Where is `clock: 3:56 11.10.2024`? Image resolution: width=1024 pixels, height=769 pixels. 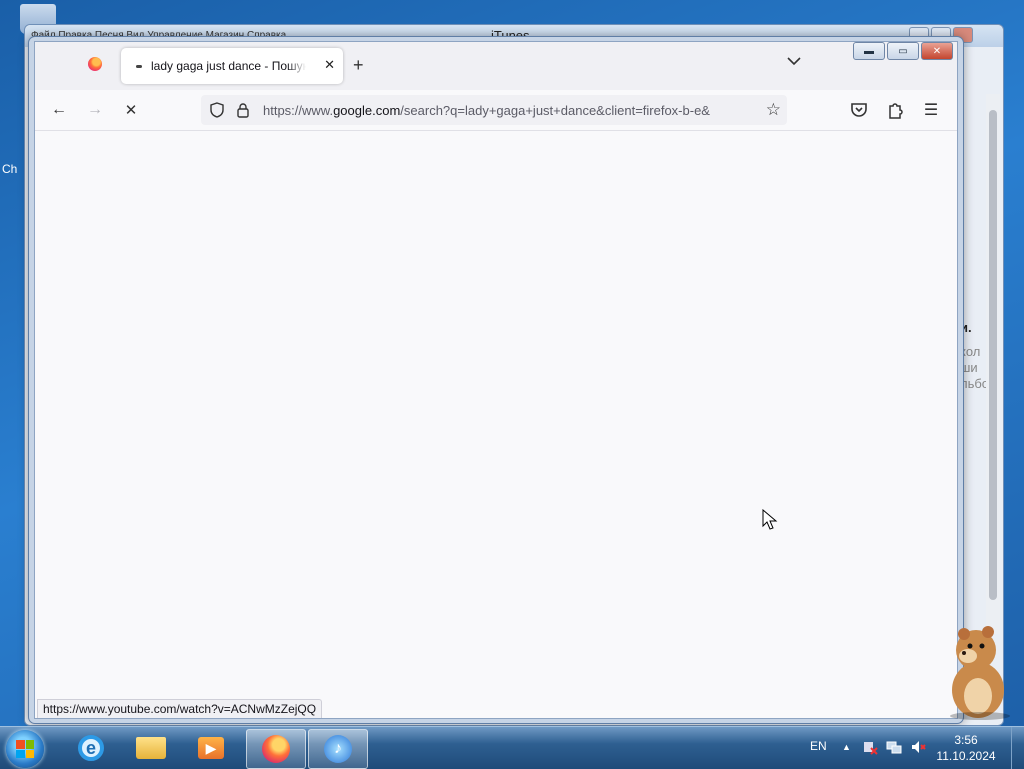 clock: 3:56 11.10.2024 is located at coordinates (966, 748).